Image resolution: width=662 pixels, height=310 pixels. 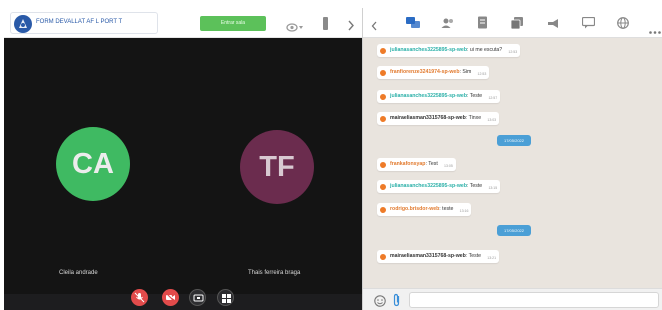 I want to click on people-icon, so click(x=448, y=25).